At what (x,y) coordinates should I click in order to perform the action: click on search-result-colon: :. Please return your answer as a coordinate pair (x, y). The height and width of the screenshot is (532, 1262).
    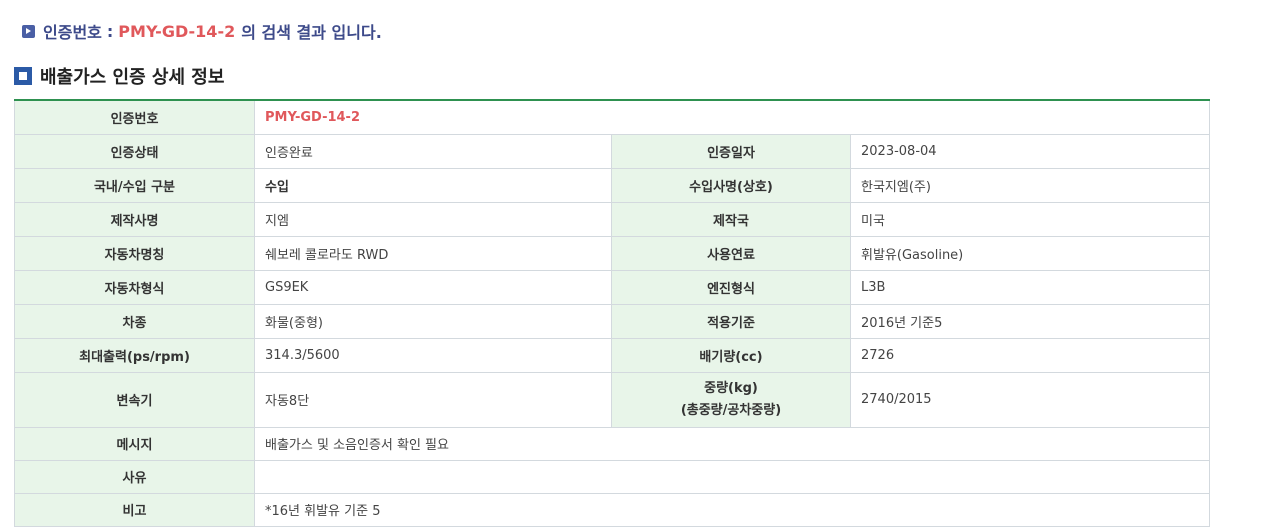
    Looking at the image, I should click on (110, 31).